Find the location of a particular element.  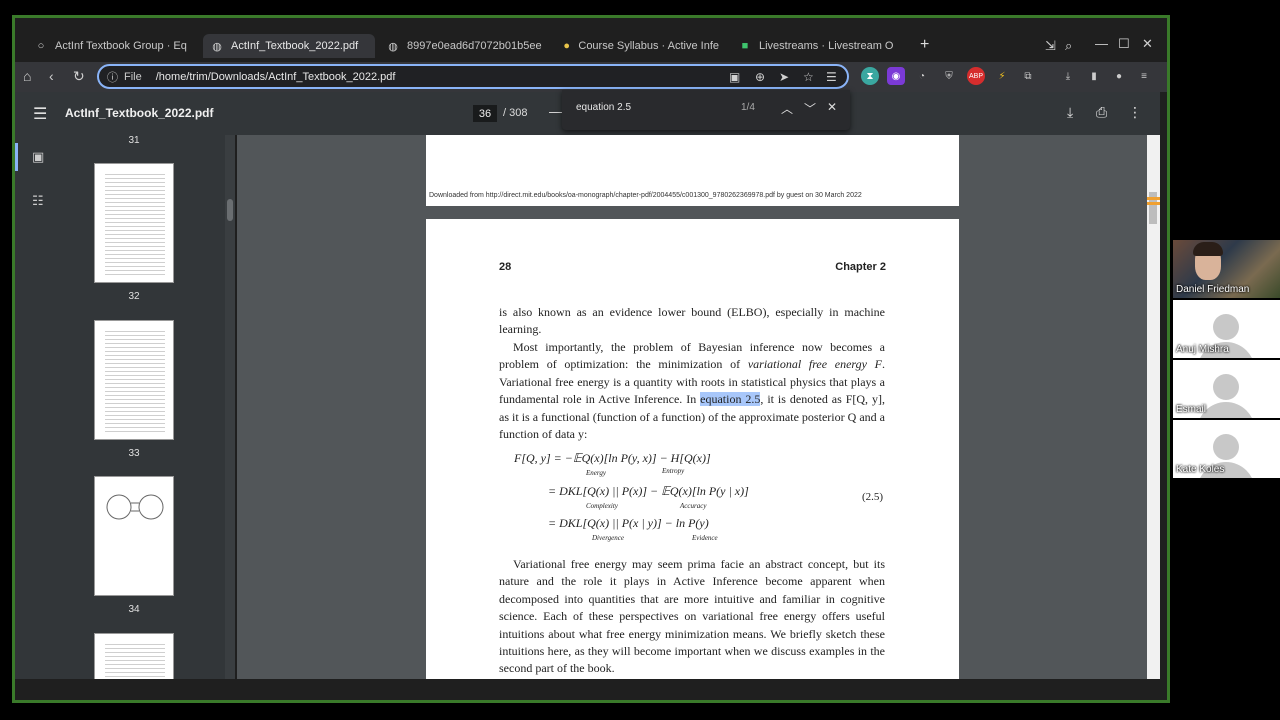

equation-text: = DKL[Q(x) || P(x | y)] − ln P(y) is located at coordinates (628, 523).